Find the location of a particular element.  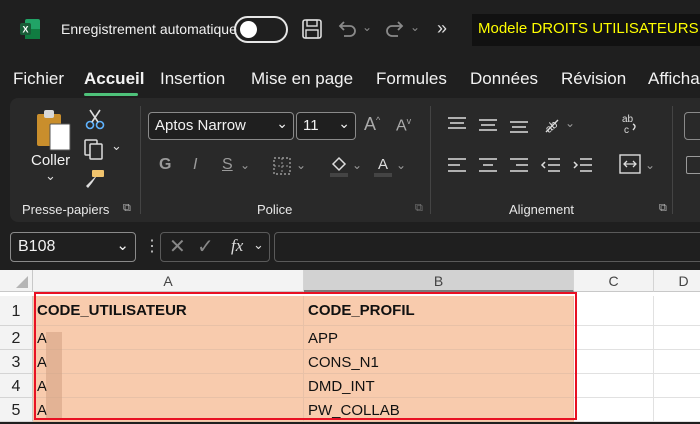

cell-c2 is located at coordinates (614, 338).